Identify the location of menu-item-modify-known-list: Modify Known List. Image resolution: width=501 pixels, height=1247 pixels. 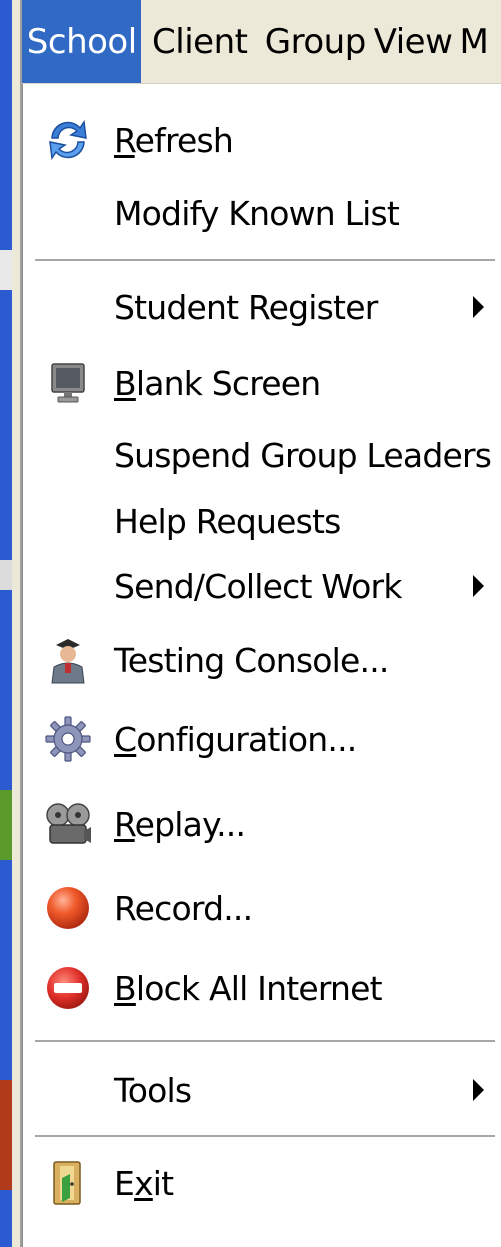
(262, 213).